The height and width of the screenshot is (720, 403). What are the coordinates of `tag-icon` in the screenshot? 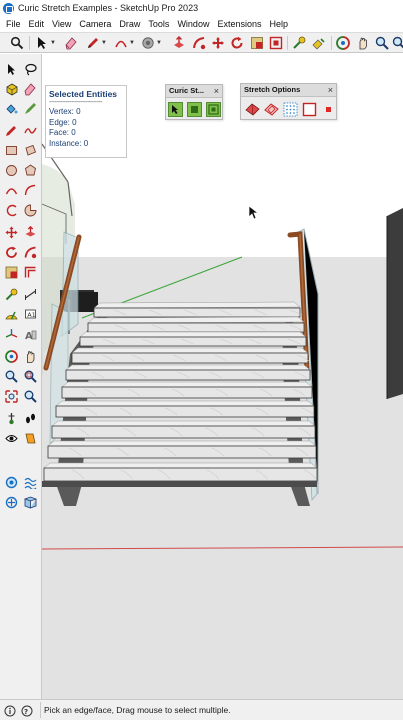 It's located at (30, 108).